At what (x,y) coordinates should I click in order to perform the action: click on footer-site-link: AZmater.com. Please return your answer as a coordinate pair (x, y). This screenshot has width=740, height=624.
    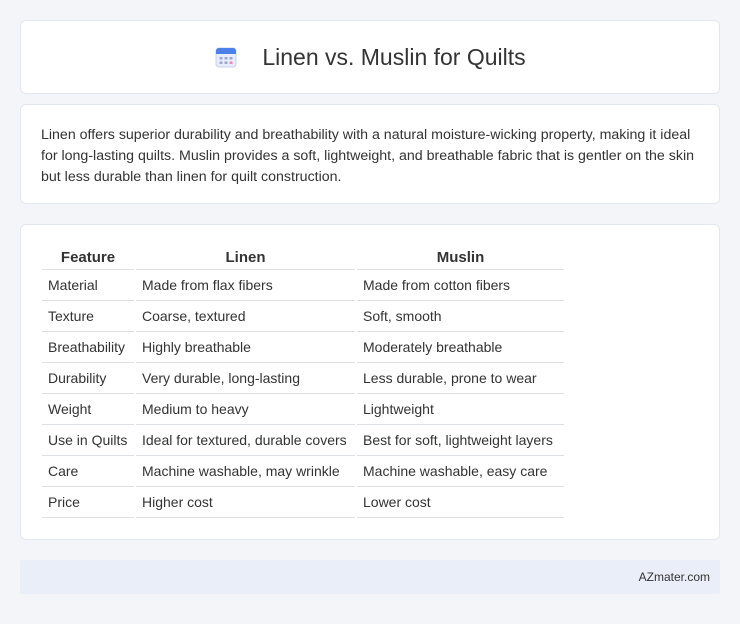
    Looking at the image, I should click on (674, 577).